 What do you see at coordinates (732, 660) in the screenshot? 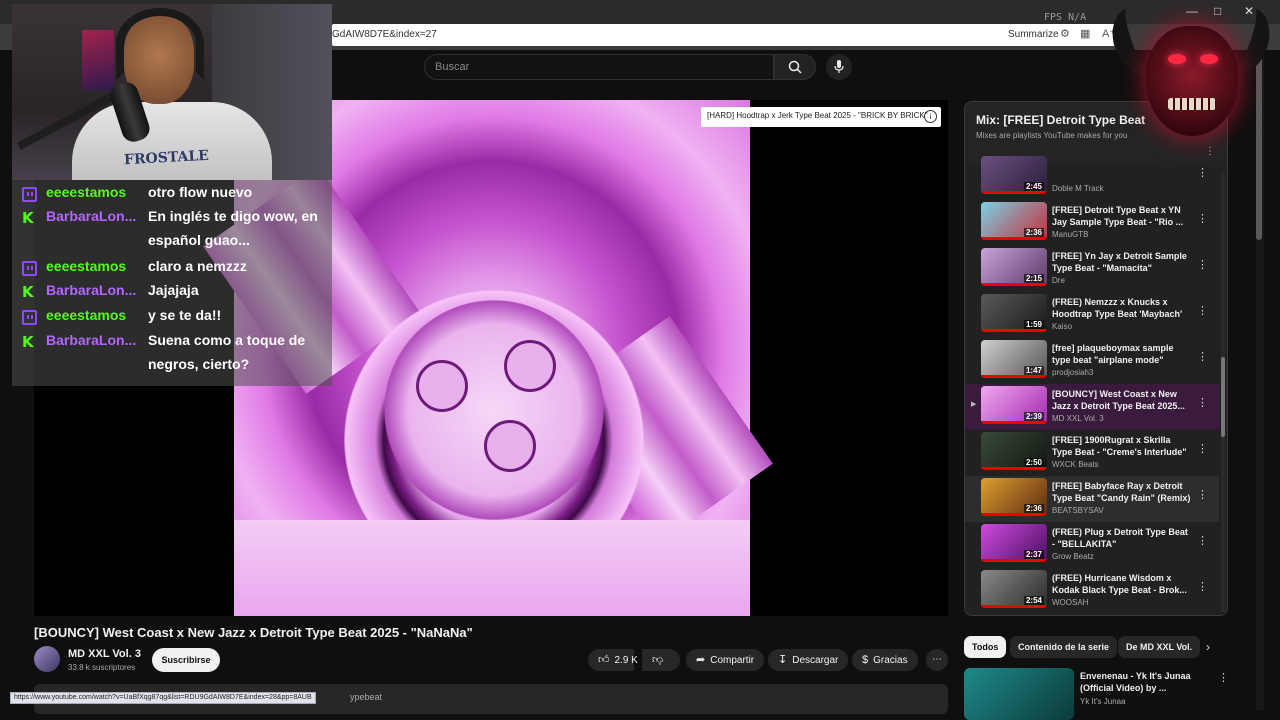
I see `share-label: Compartir` at bounding box center [732, 660].